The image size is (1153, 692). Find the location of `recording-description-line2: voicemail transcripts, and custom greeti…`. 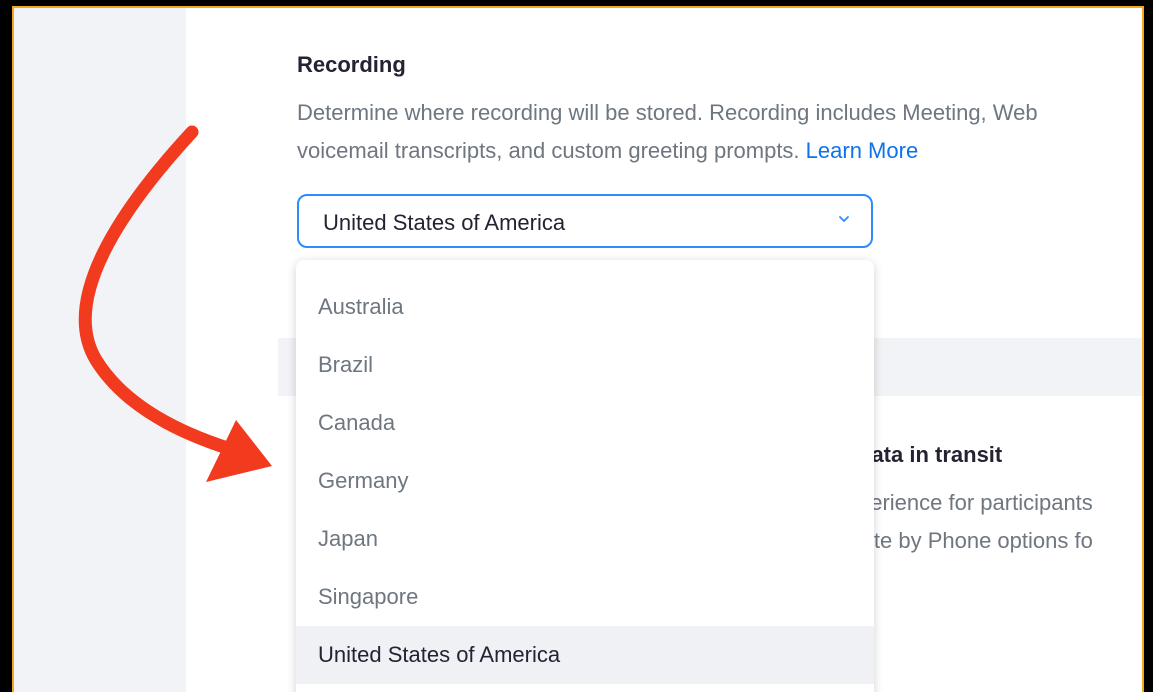

recording-description-line2: voicemail transcripts, and custom greeti… is located at coordinates (719, 151).